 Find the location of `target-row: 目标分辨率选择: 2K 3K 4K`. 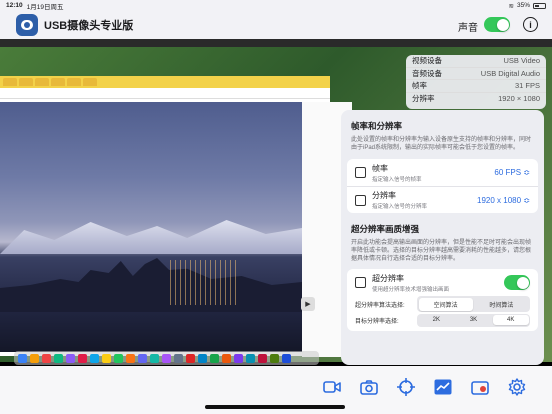

target-row: 目标分辨率选择: 2K 3K 4K is located at coordinates (442, 320).